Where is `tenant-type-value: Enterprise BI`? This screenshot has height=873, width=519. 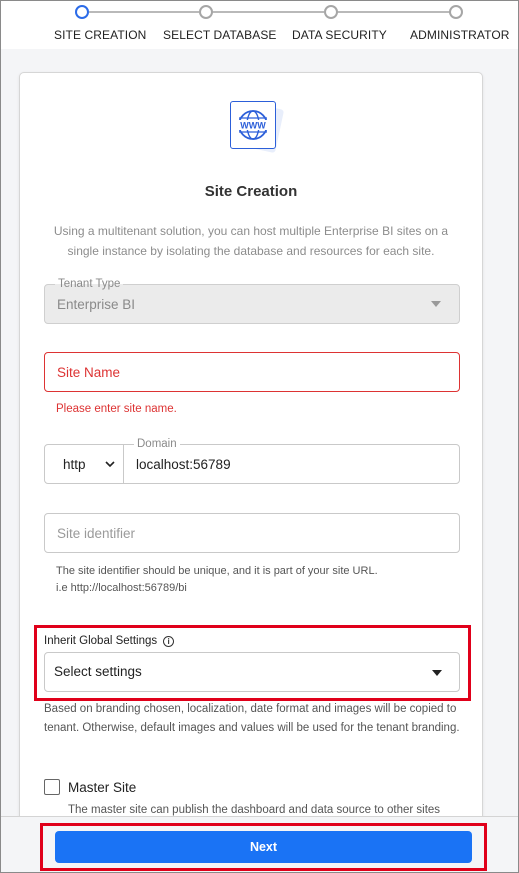
tenant-type-value: Enterprise BI is located at coordinates (96, 304).